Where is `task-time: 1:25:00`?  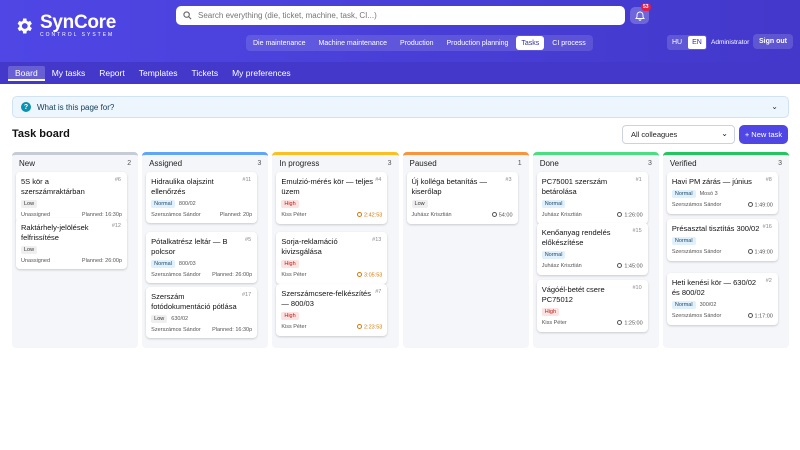 task-time: 1:25:00 is located at coordinates (630, 323).